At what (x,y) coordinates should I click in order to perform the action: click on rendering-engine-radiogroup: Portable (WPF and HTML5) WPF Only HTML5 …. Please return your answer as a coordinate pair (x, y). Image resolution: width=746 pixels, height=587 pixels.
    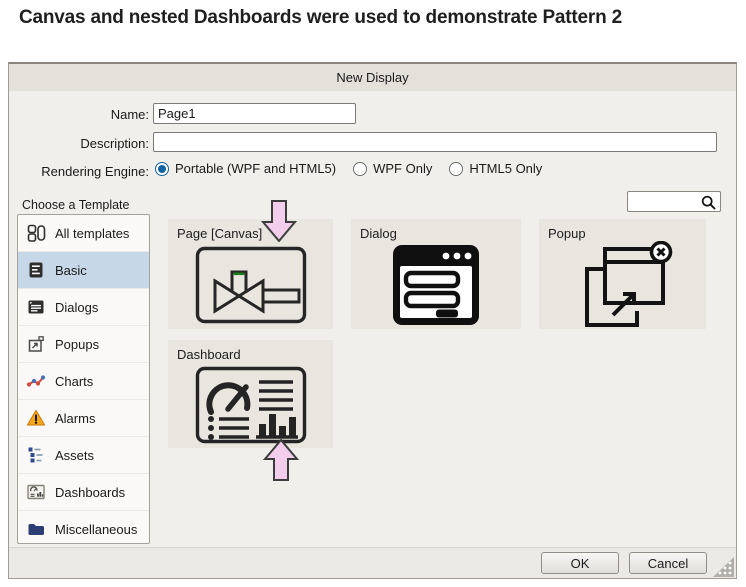
    Looking at the image, I should click on (348, 168).